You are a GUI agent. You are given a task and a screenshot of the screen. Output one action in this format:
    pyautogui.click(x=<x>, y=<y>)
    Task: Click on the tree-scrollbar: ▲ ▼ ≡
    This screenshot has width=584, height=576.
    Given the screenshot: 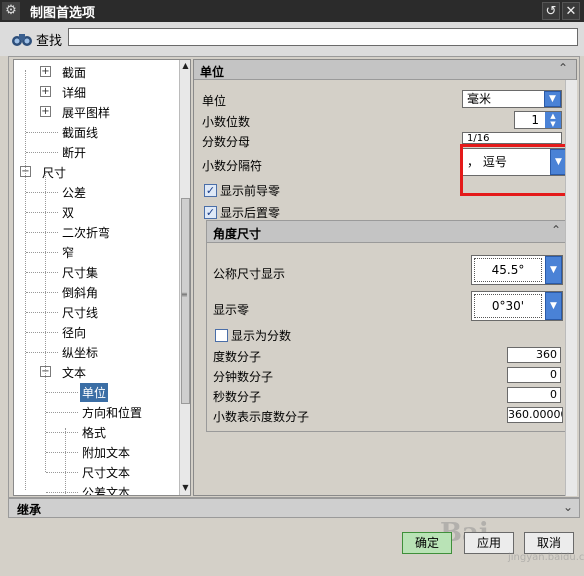 What is the action you would take?
    pyautogui.click(x=184, y=277)
    